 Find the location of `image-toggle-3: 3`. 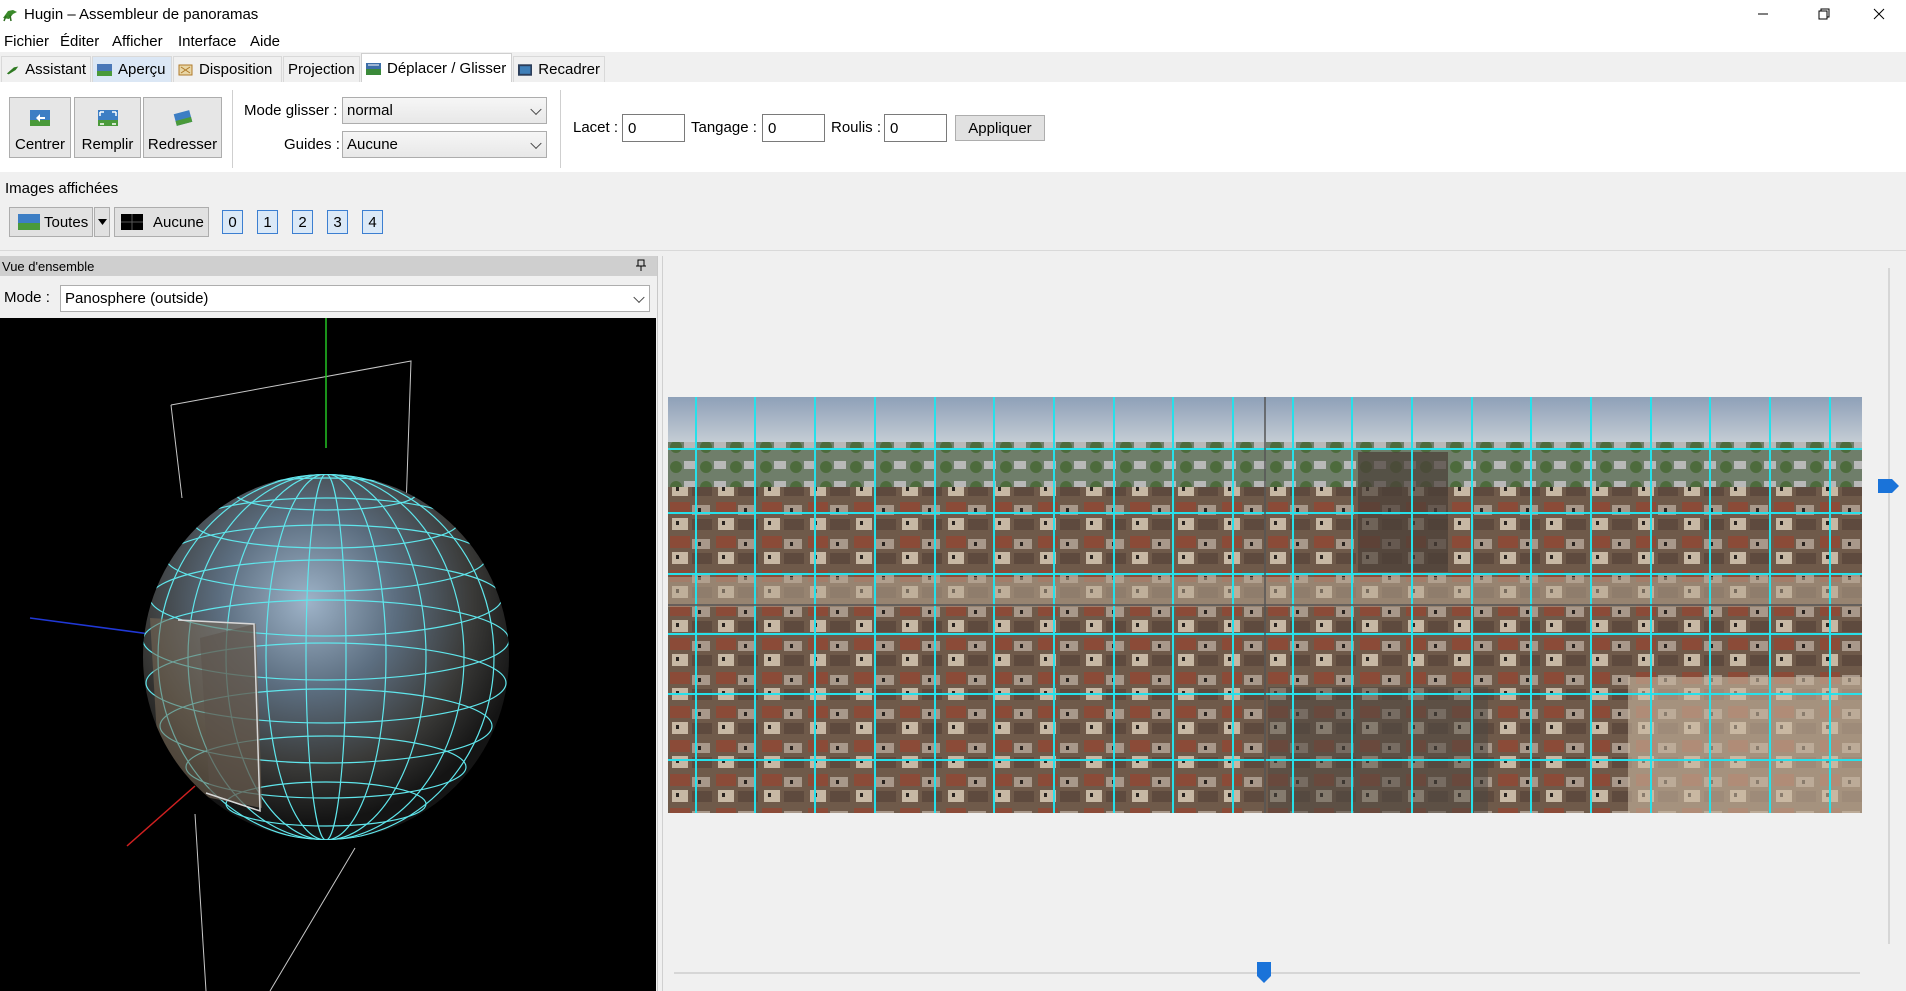

image-toggle-3: 3 is located at coordinates (337, 222).